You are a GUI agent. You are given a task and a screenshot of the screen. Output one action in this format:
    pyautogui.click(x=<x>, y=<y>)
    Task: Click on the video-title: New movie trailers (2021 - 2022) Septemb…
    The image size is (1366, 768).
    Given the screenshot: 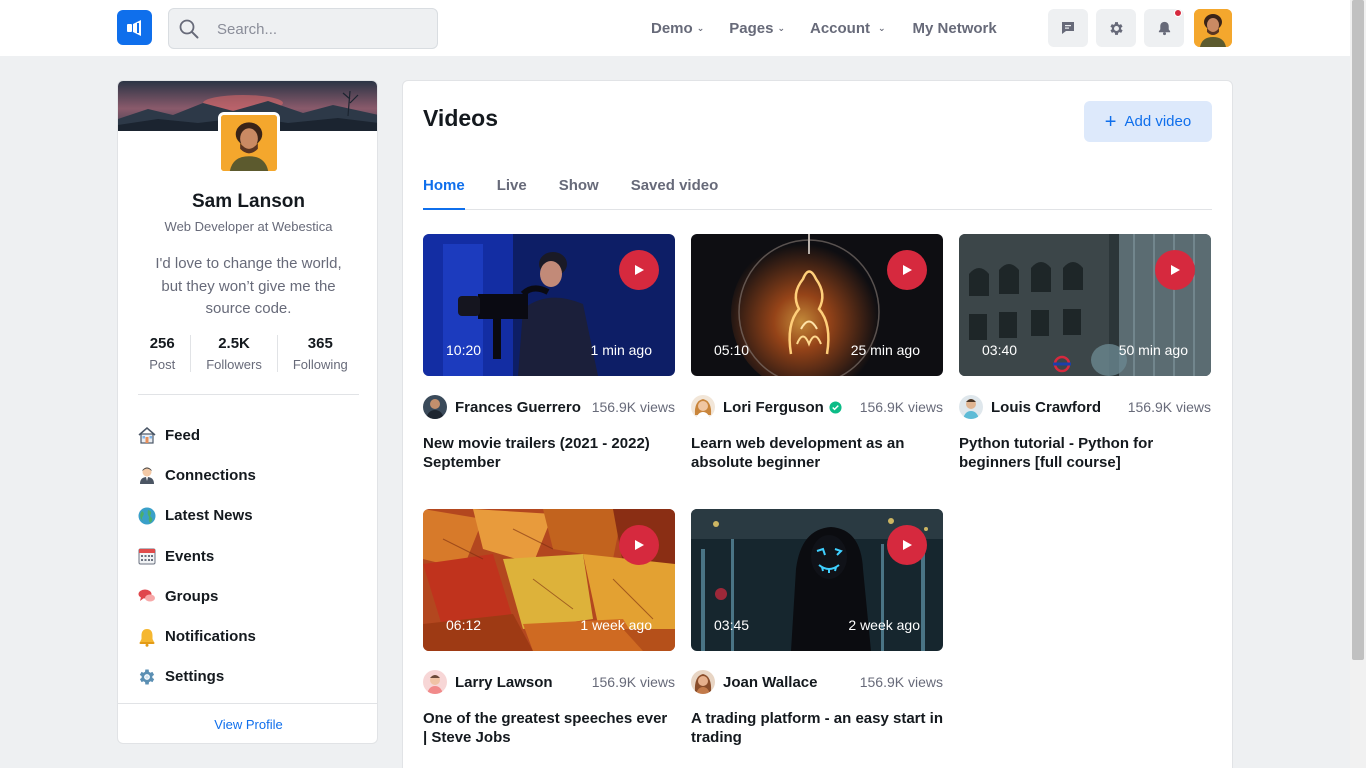 What is the action you would take?
    pyautogui.click(x=549, y=453)
    